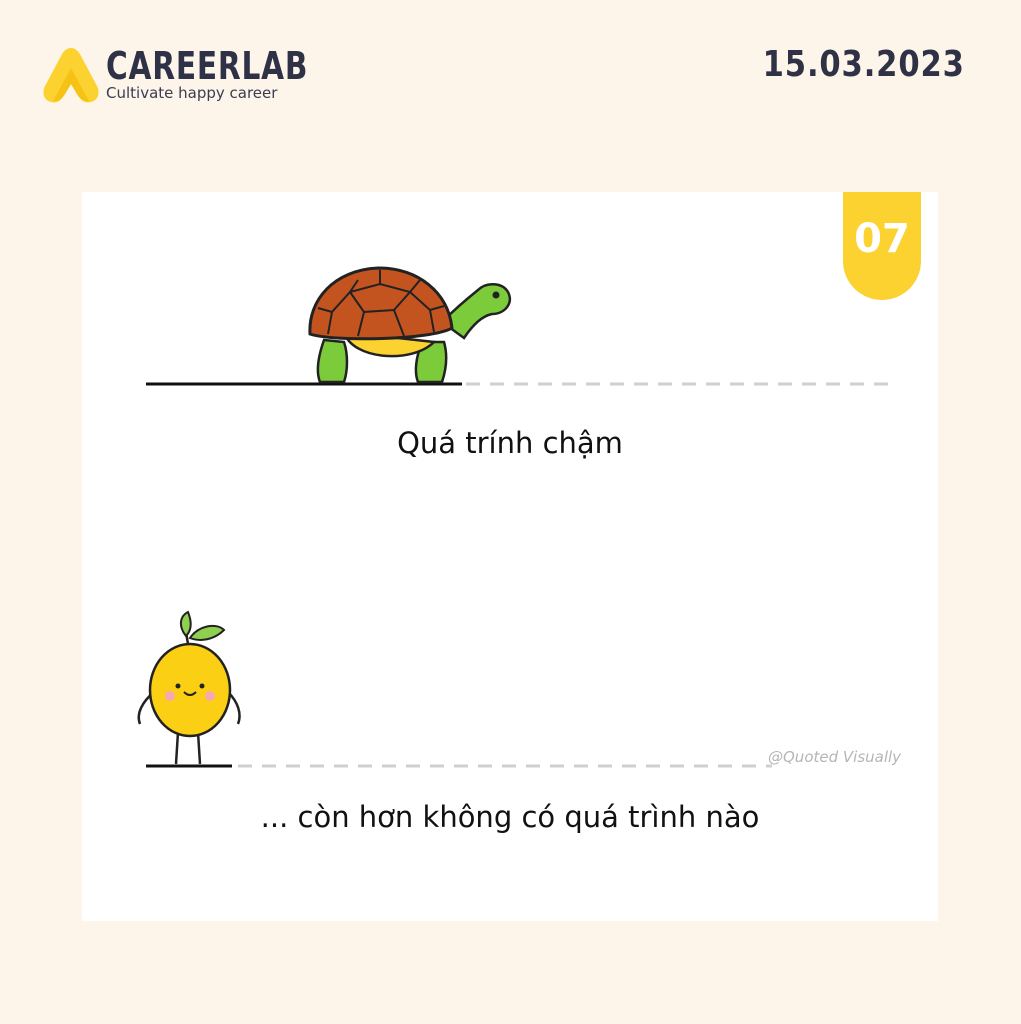 This screenshot has height=1024, width=1021. I want to click on turtle-icon, so click(409, 325).